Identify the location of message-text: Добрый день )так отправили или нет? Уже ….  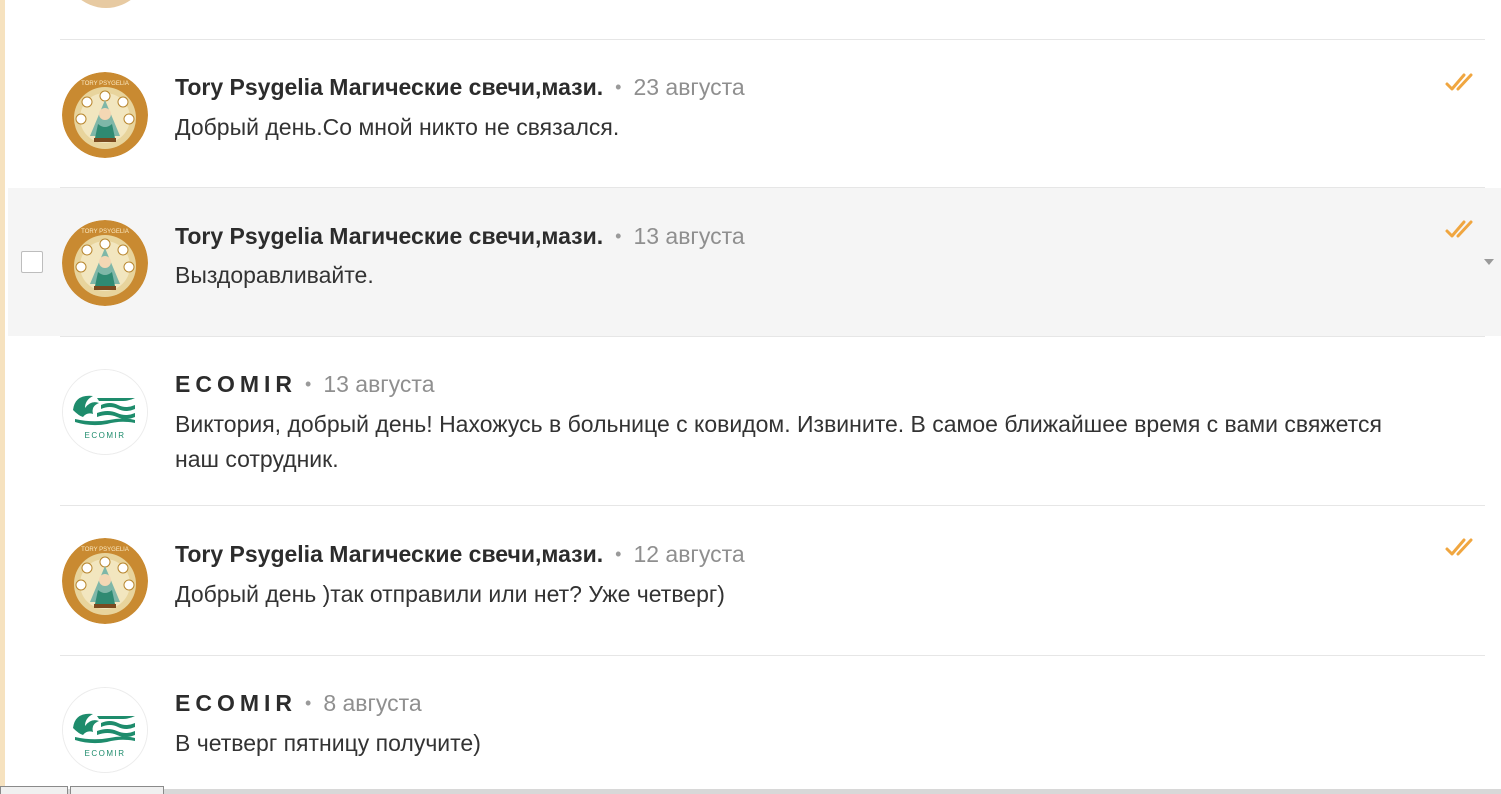
(450, 594).